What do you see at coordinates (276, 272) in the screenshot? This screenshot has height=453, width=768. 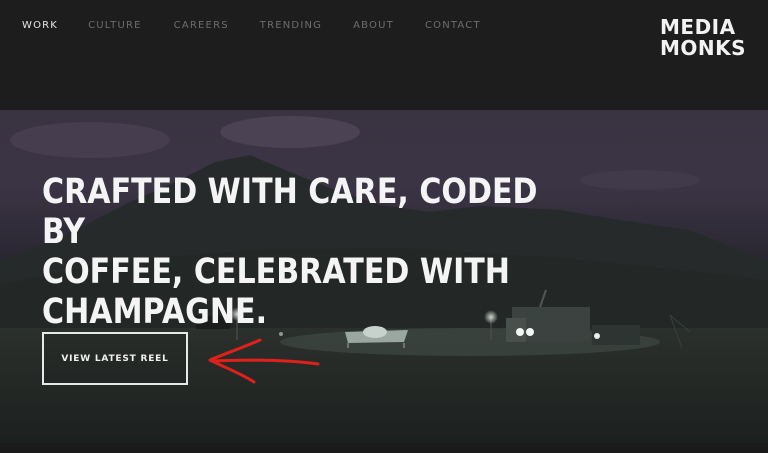 I see `headline-line-2: COFFEE, CELEBRATED WITH` at bounding box center [276, 272].